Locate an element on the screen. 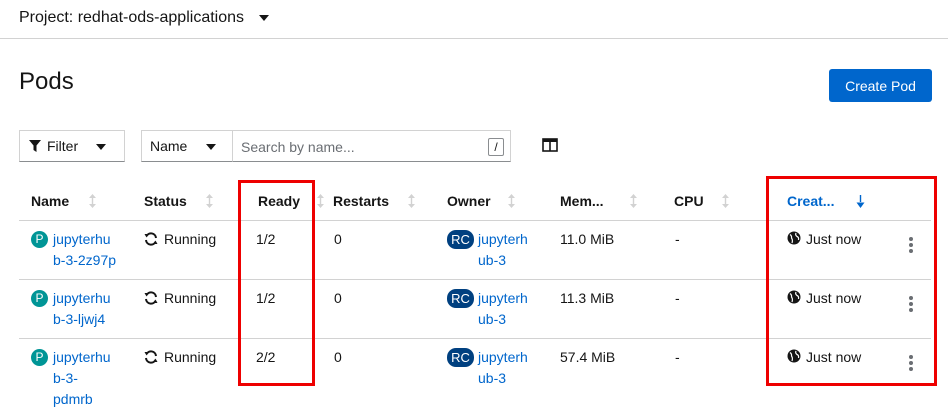 This screenshot has height=418, width=948. search-by-label: Name is located at coordinates (169, 146).